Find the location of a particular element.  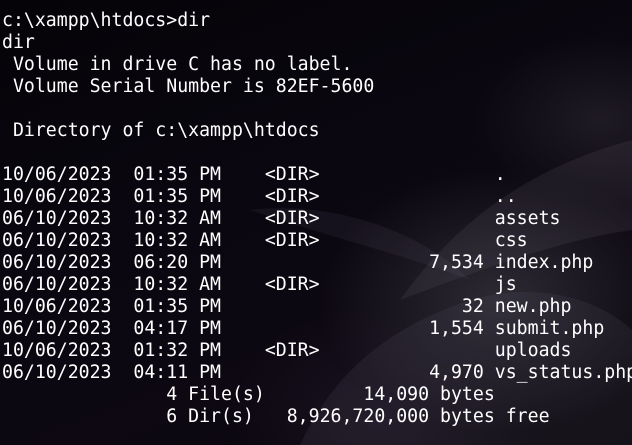

command-line: c:\xampp\htdocs>dir is located at coordinates (317, 21).